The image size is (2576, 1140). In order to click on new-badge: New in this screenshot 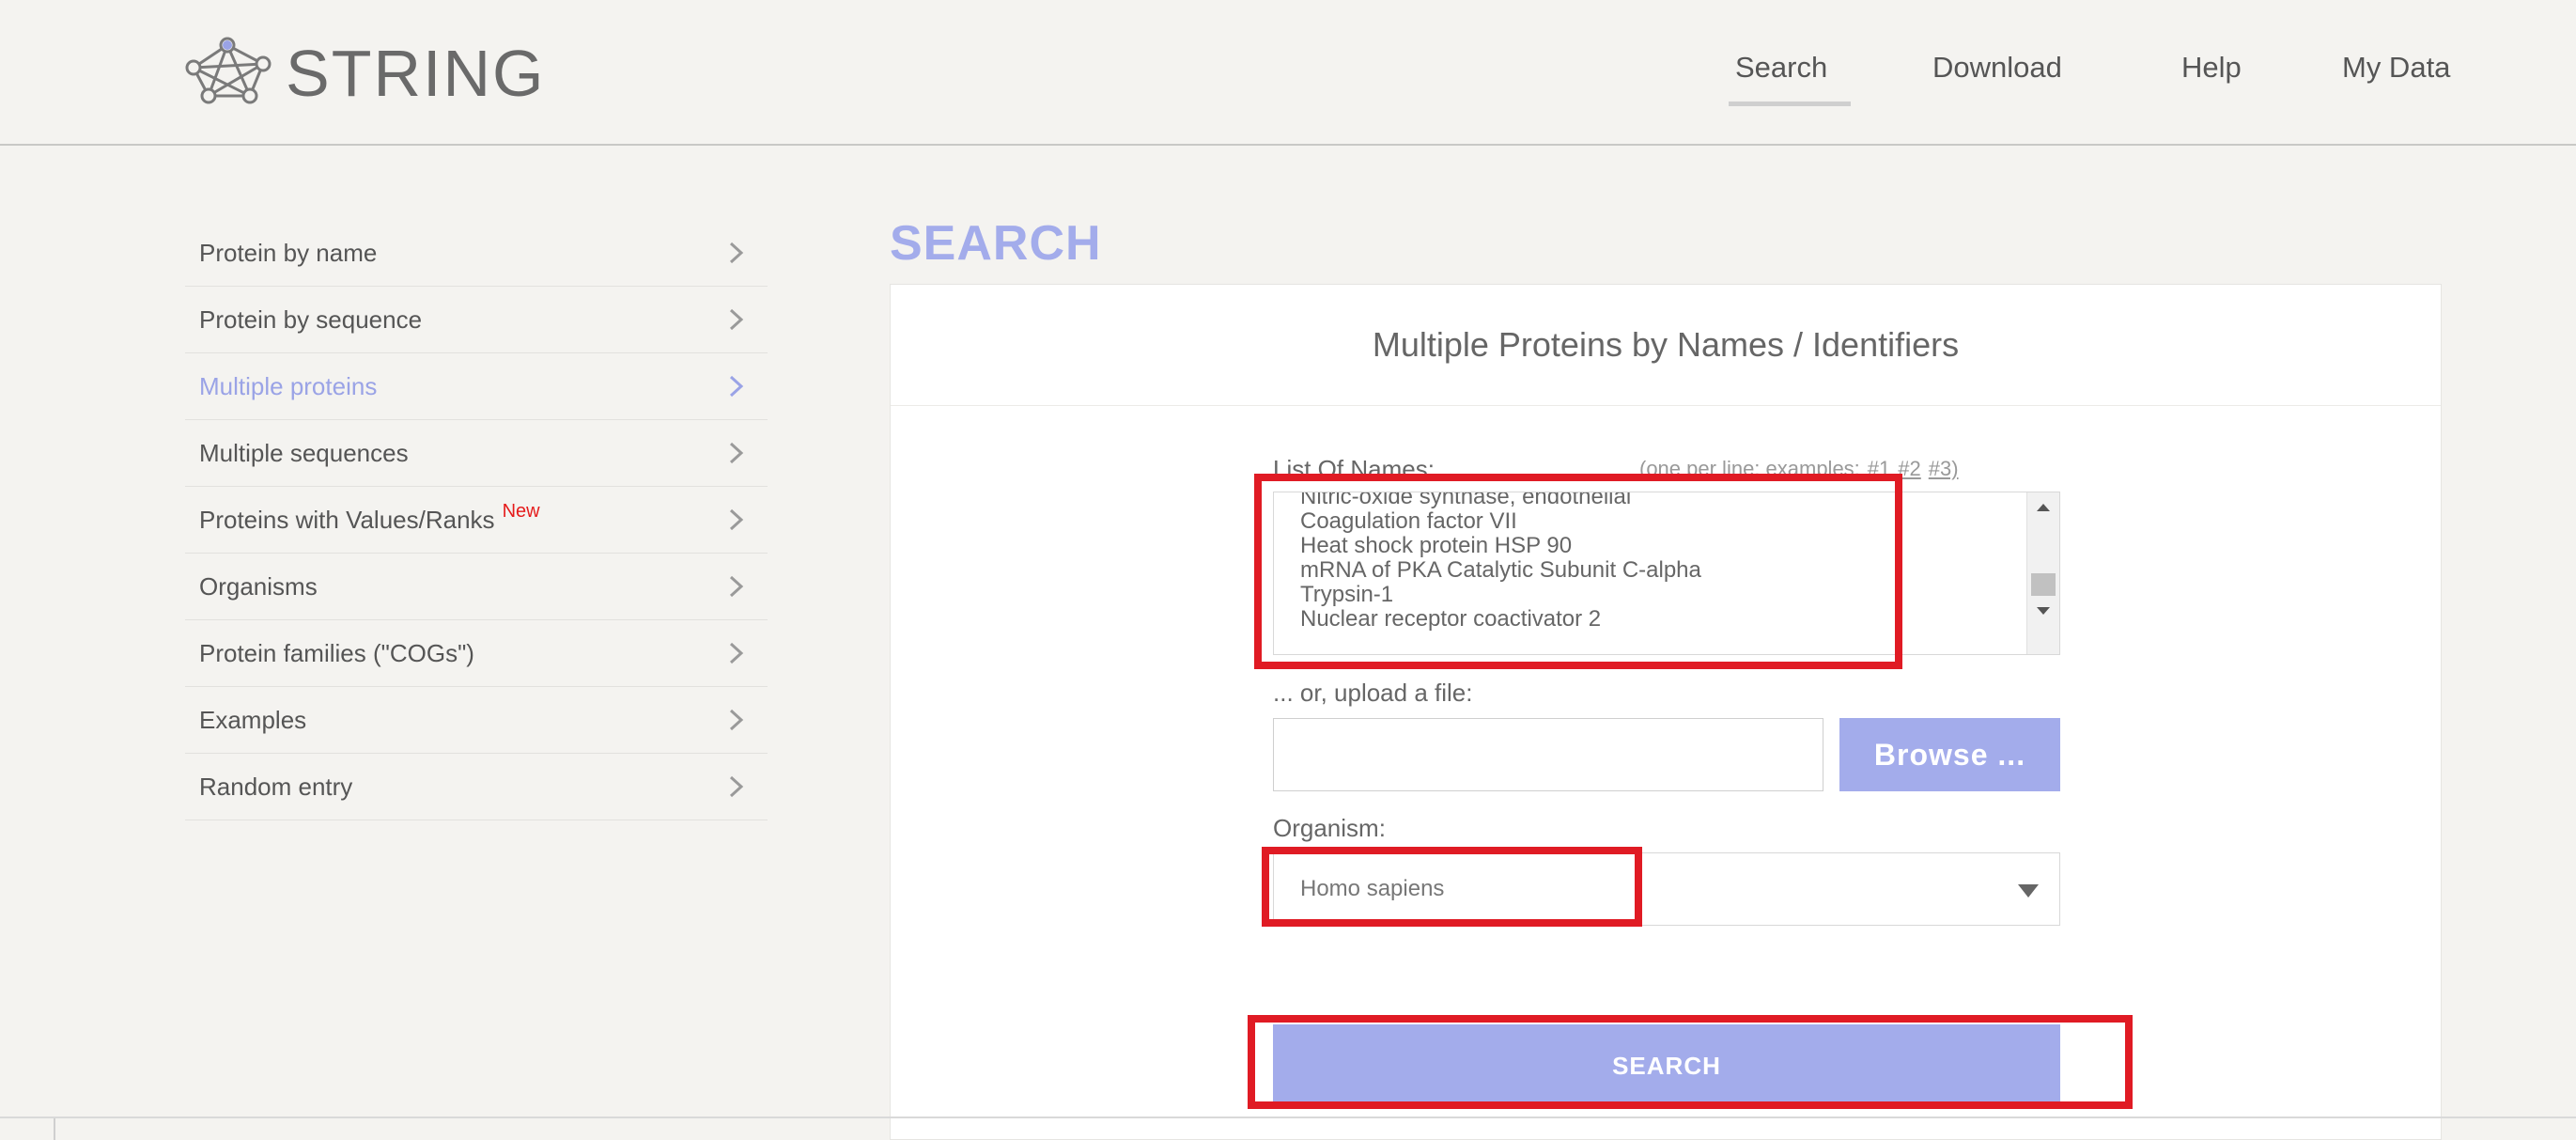, I will do `click(521, 512)`.